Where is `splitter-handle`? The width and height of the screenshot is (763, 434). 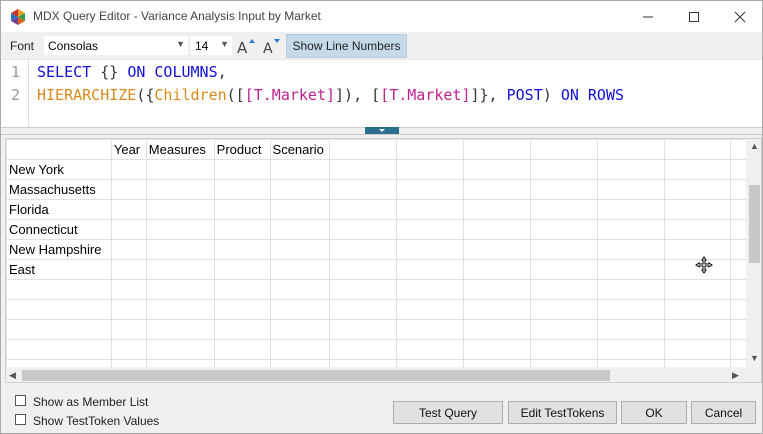
splitter-handle is located at coordinates (382, 130).